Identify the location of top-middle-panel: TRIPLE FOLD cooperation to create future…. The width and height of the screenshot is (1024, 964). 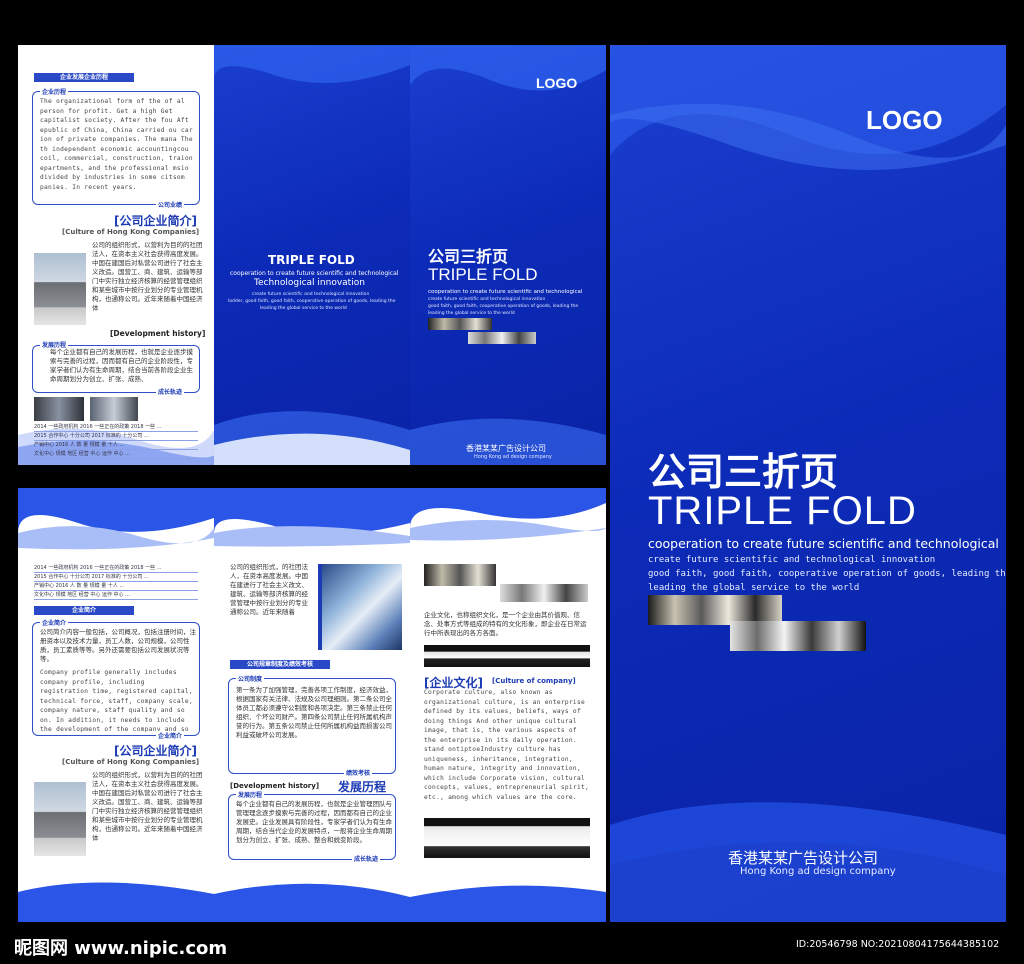
(312, 255).